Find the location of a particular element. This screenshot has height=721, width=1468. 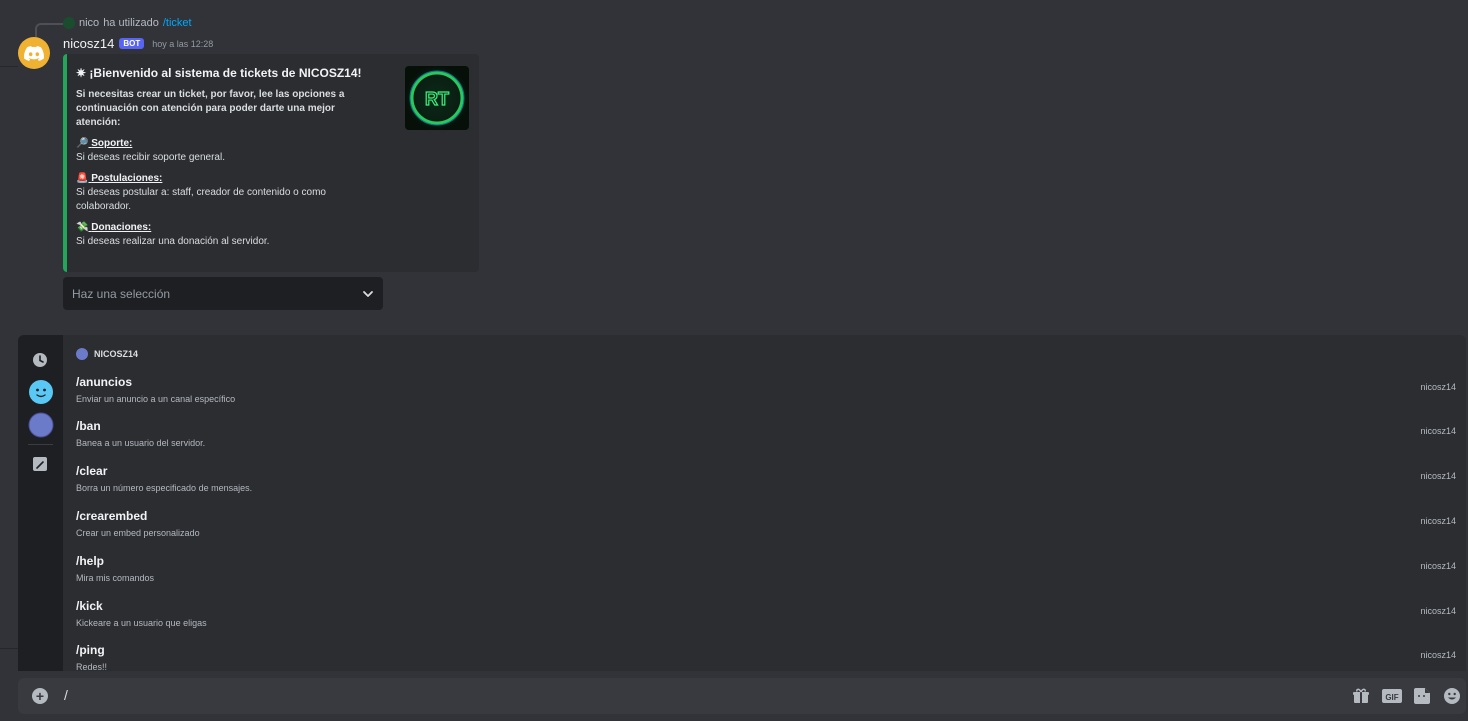

autocomplete-sidebar is located at coordinates (40, 503).